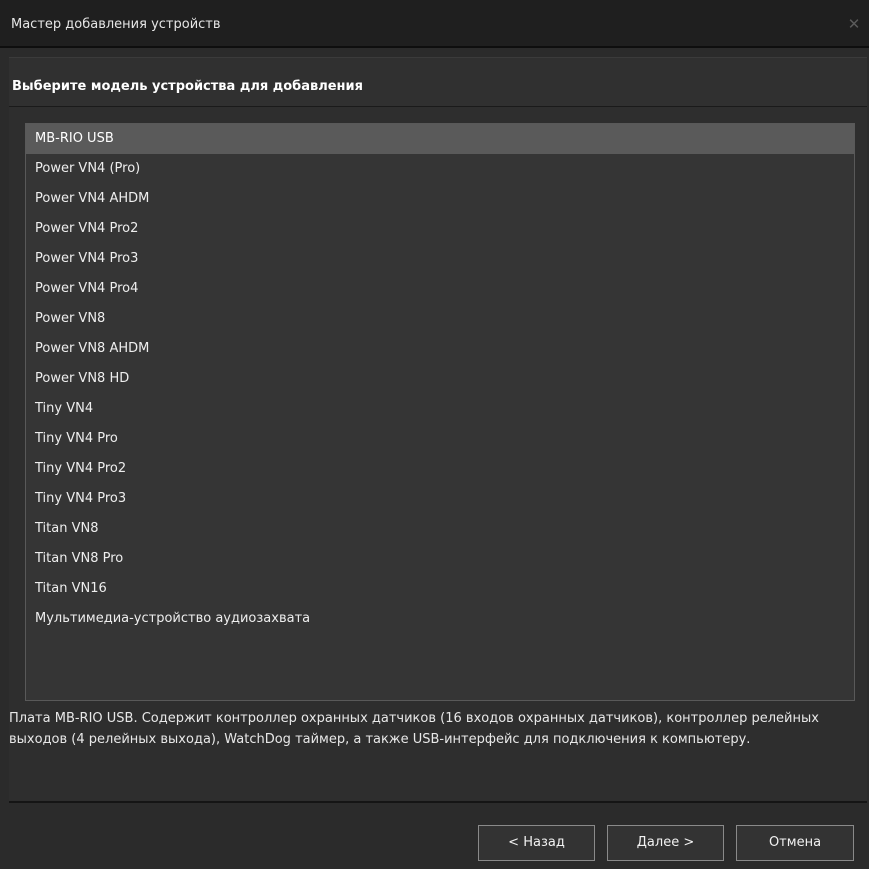  I want to click on window-title: Мастер добавления устройств, so click(116, 24).